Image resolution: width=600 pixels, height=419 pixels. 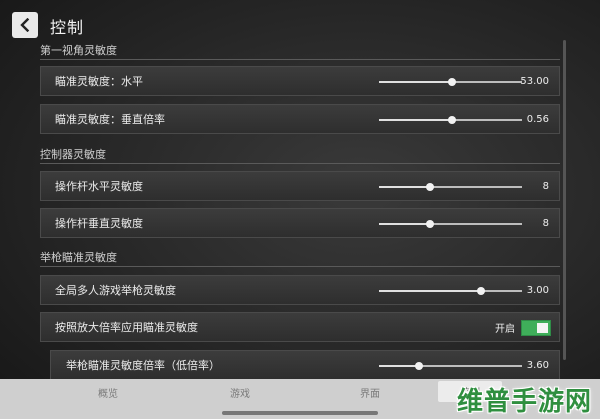 I want to click on section-label-first-person: 第一视角灵敏度, so click(x=78, y=50).